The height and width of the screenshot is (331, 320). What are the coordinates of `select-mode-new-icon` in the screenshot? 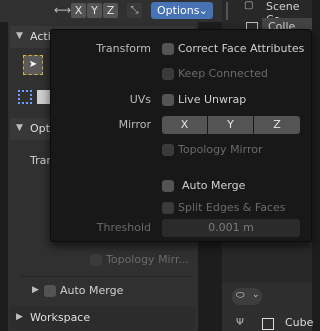 It's located at (25, 97).